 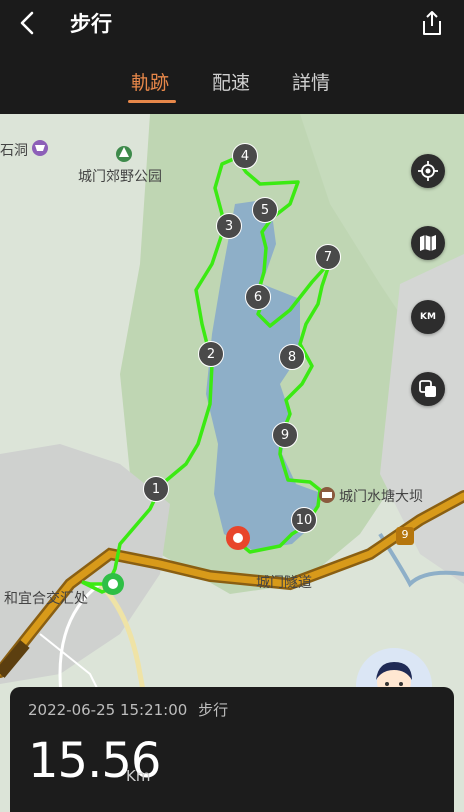 I want to click on activity-type-label: 步行, so click(x=213, y=710).